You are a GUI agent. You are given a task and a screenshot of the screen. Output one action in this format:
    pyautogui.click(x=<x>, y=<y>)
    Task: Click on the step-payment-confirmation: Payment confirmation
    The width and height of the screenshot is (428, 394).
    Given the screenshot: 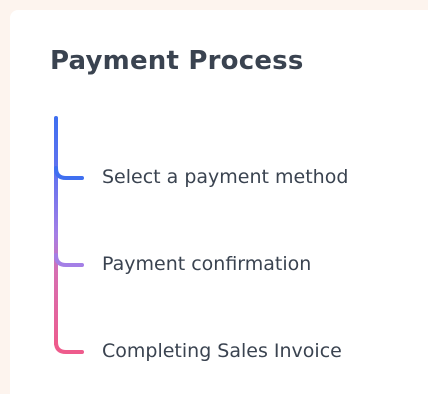 What is the action you would take?
    pyautogui.click(x=207, y=264)
    